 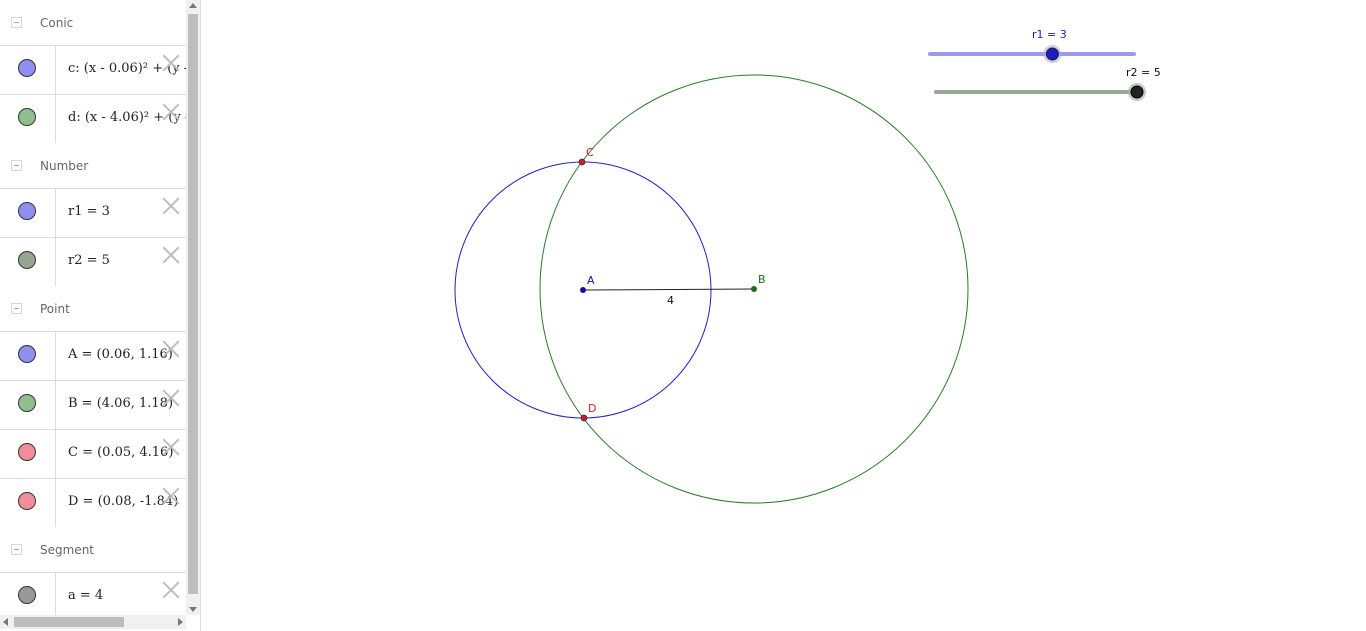 What do you see at coordinates (5, 622) in the screenshot?
I see `scroll-left-arrow-icon` at bounding box center [5, 622].